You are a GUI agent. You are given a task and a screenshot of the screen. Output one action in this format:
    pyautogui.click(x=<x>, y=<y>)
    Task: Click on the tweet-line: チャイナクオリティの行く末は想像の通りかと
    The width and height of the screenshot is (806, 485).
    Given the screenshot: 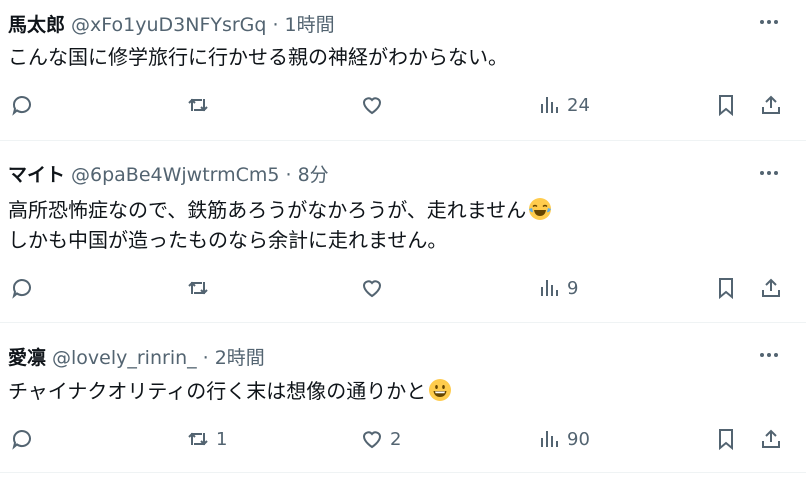 What is the action you would take?
    pyautogui.click(x=230, y=391)
    